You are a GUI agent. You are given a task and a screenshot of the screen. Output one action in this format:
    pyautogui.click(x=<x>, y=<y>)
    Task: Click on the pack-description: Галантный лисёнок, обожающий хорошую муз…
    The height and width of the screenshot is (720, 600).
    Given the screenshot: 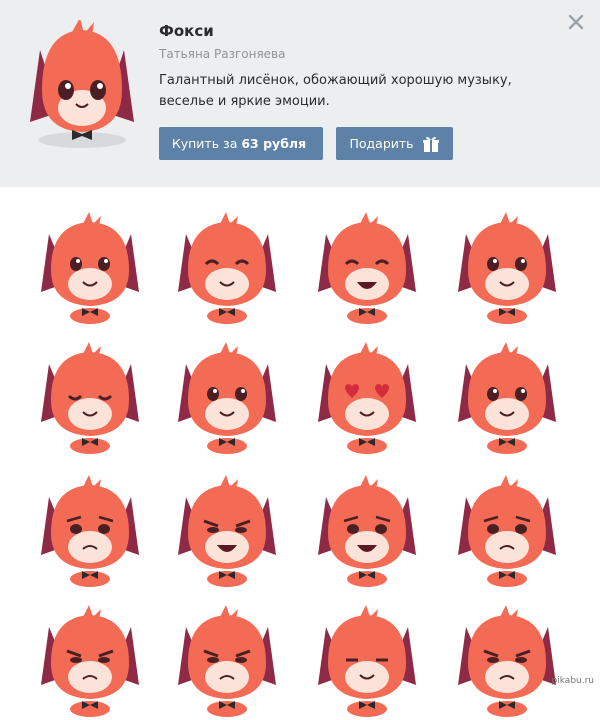 What is the action you would take?
    pyautogui.click(x=335, y=91)
    